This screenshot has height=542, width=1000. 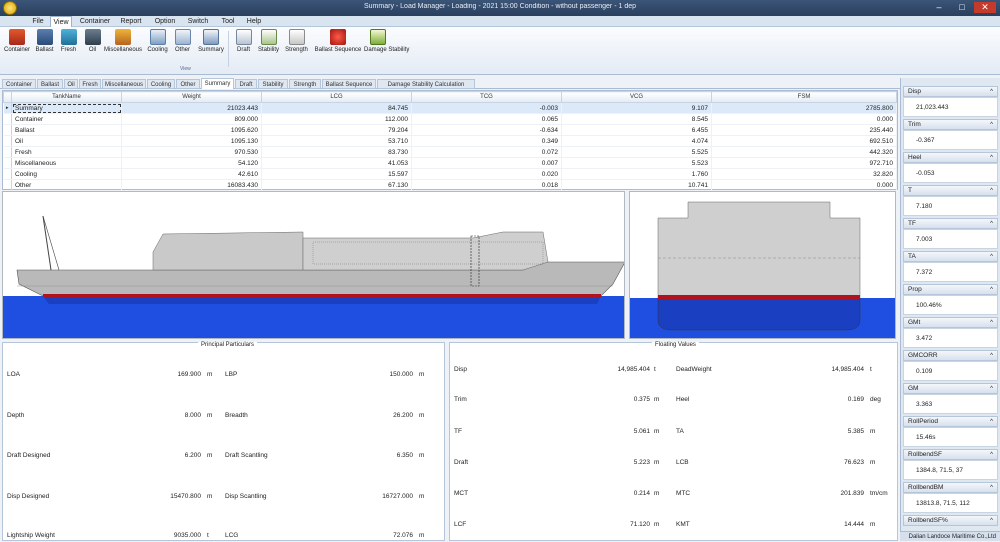 I want to click on menu-help: Help, so click(x=254, y=21).